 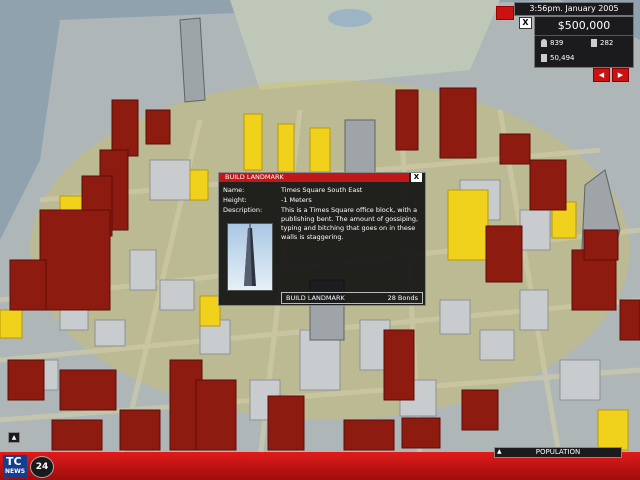 I want to click on description-label: Description:, so click(x=243, y=210).